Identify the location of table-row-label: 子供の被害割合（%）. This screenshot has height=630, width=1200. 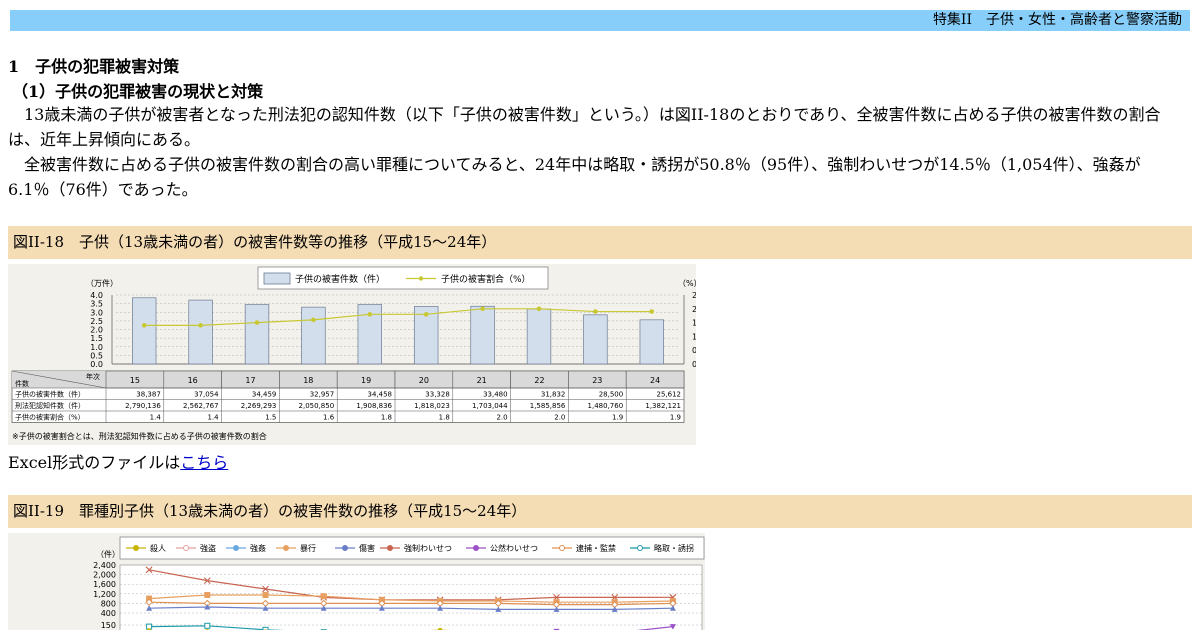
(50, 417).